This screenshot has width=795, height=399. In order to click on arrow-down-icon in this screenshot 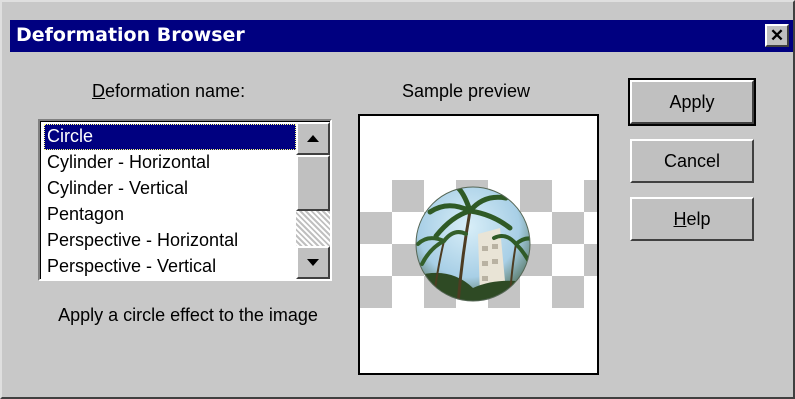, I will do `click(313, 262)`.